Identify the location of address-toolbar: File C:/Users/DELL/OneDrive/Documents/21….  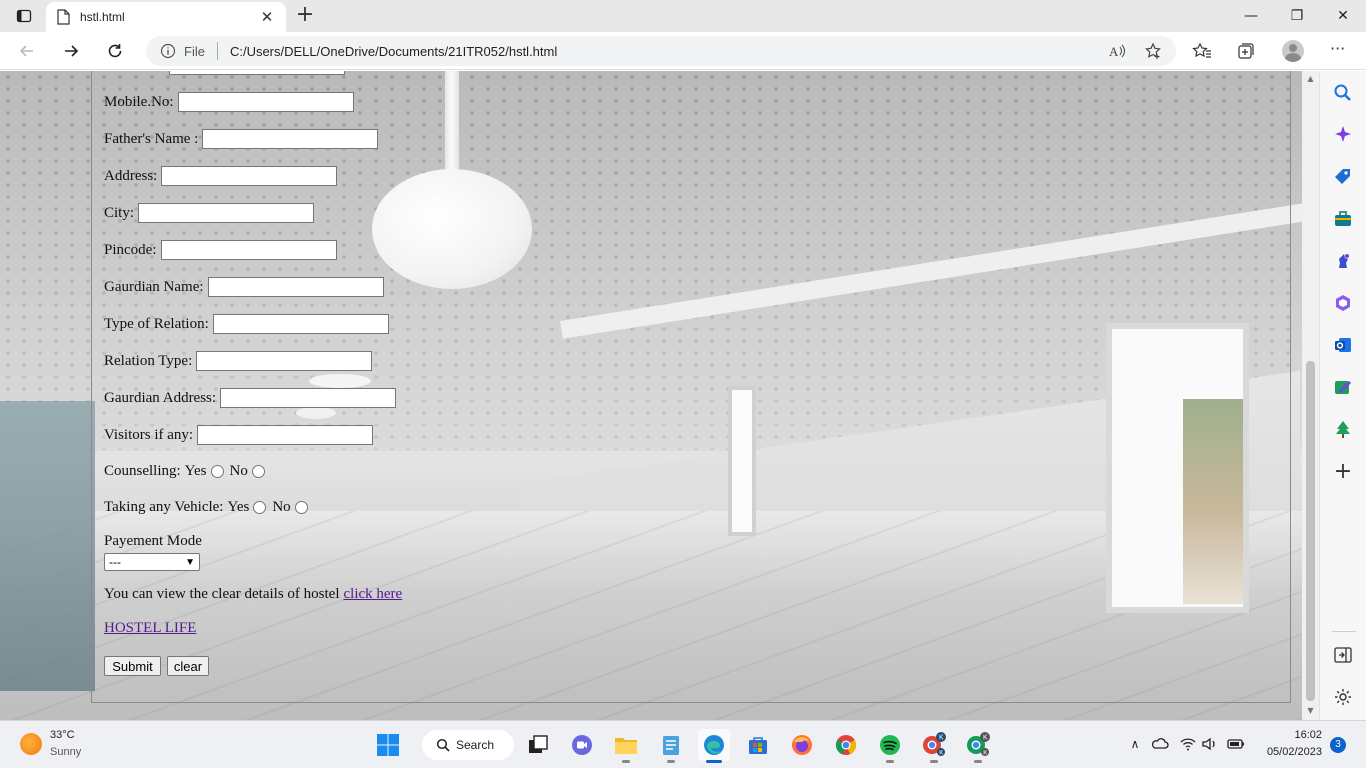
(683, 51).